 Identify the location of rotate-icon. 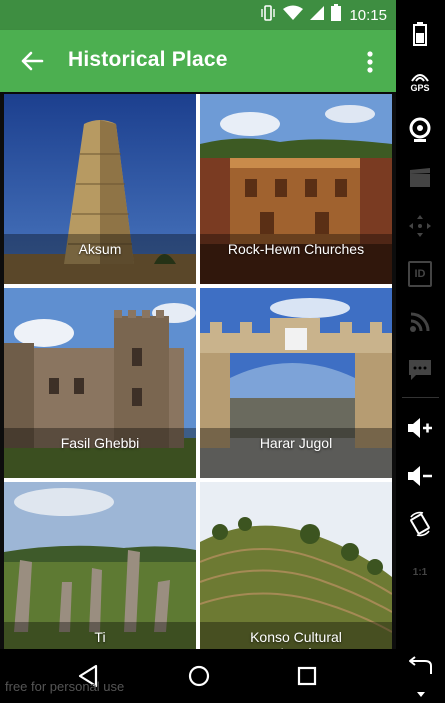
(420, 524).